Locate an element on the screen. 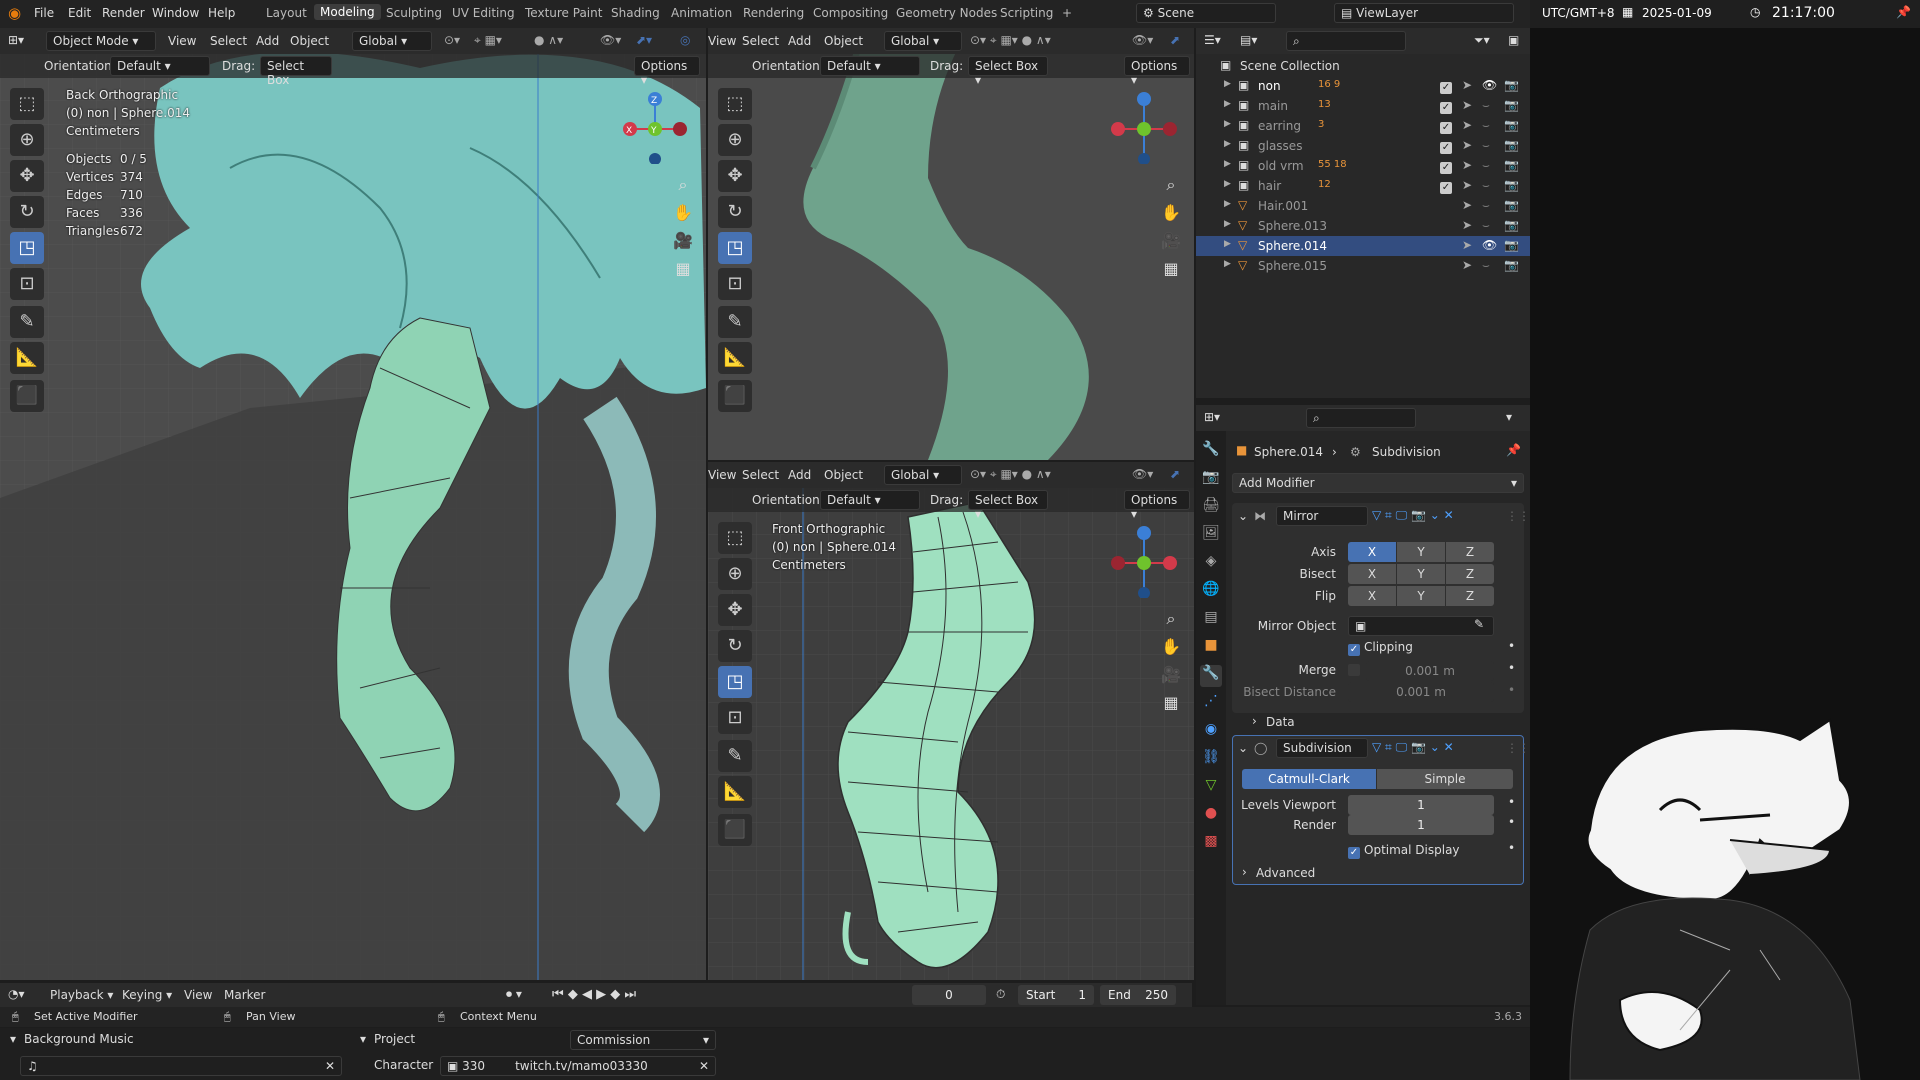 This screenshot has height=1080, width=1920. outliner-editor-icon: ☰▾ is located at coordinates (1212, 40).